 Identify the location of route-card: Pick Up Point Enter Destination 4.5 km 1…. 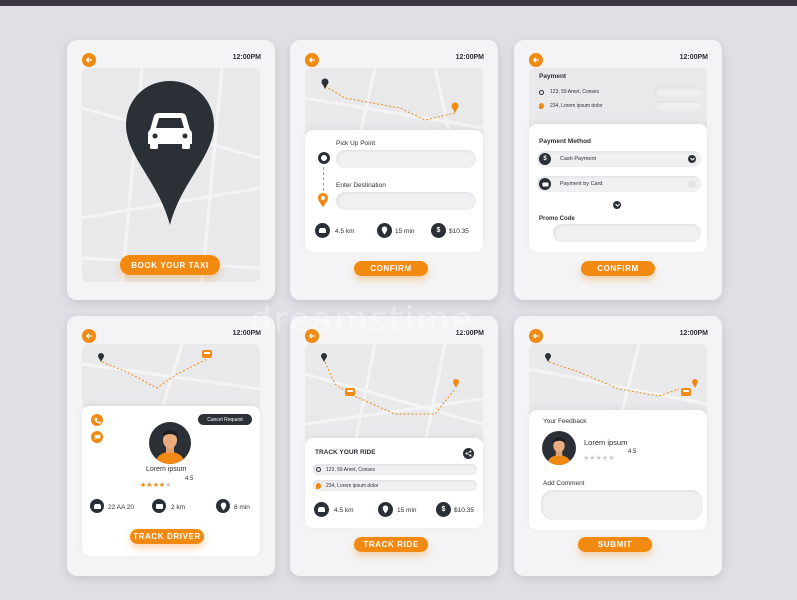
(394, 191).